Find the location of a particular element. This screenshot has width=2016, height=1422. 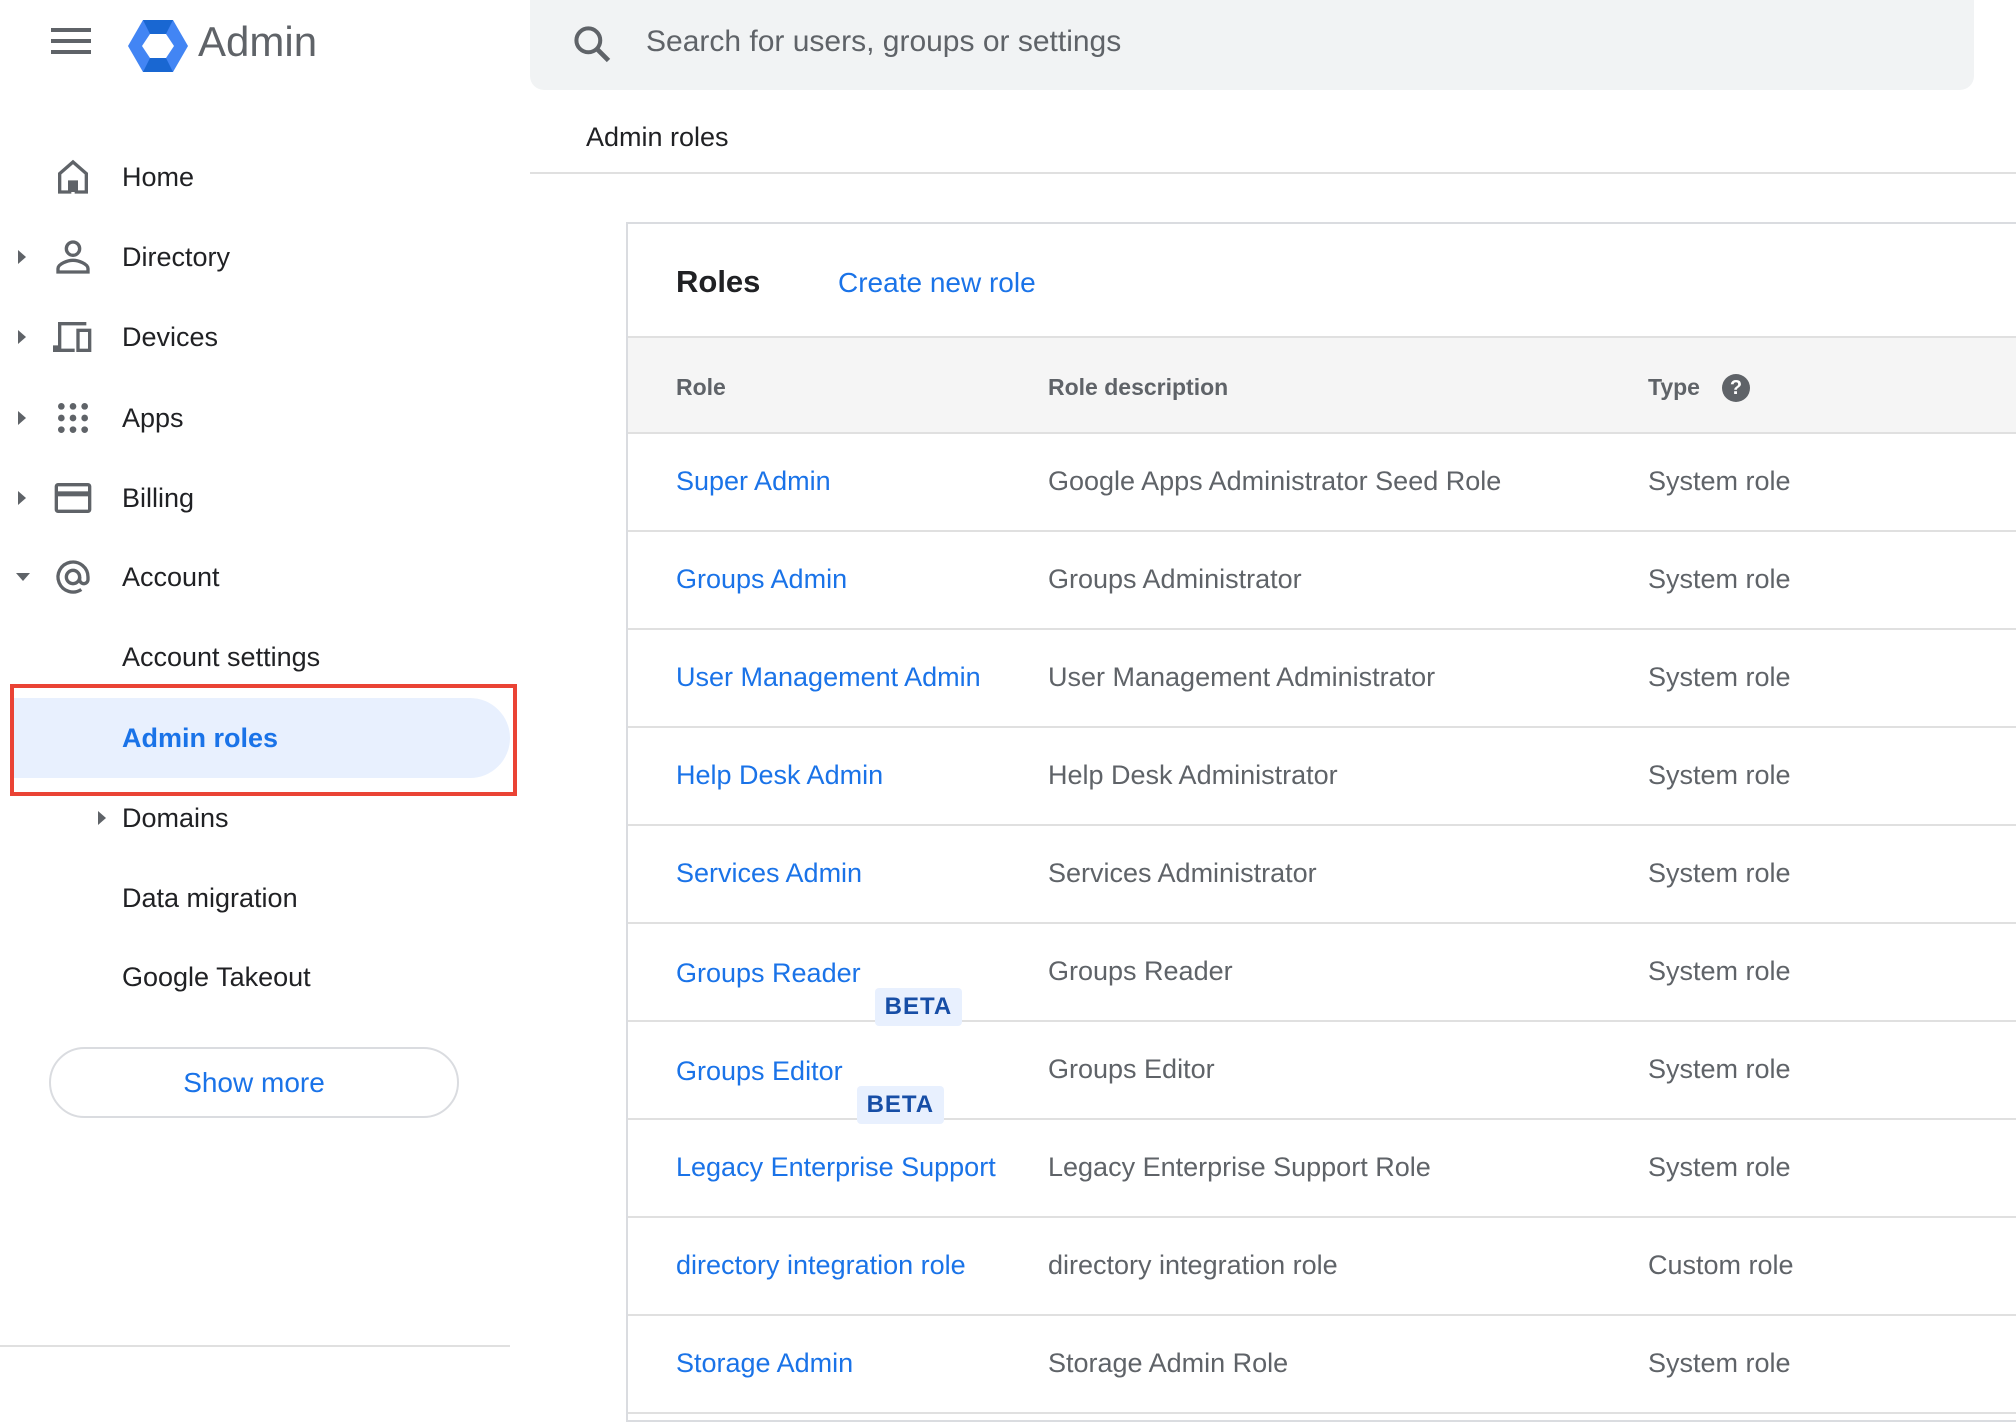

sidebar-item-label: Directory is located at coordinates (176, 256).